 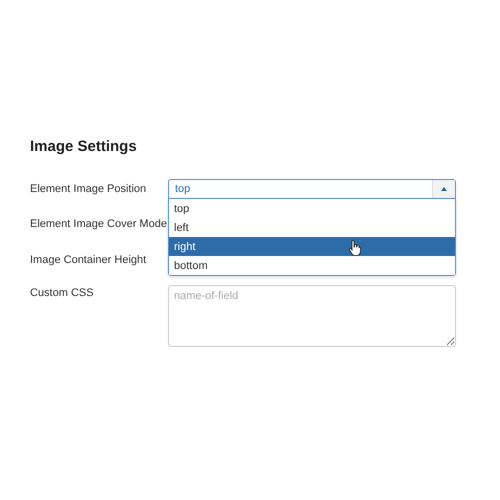 I want to click on field-label: Image Container Height, so click(x=89, y=259).